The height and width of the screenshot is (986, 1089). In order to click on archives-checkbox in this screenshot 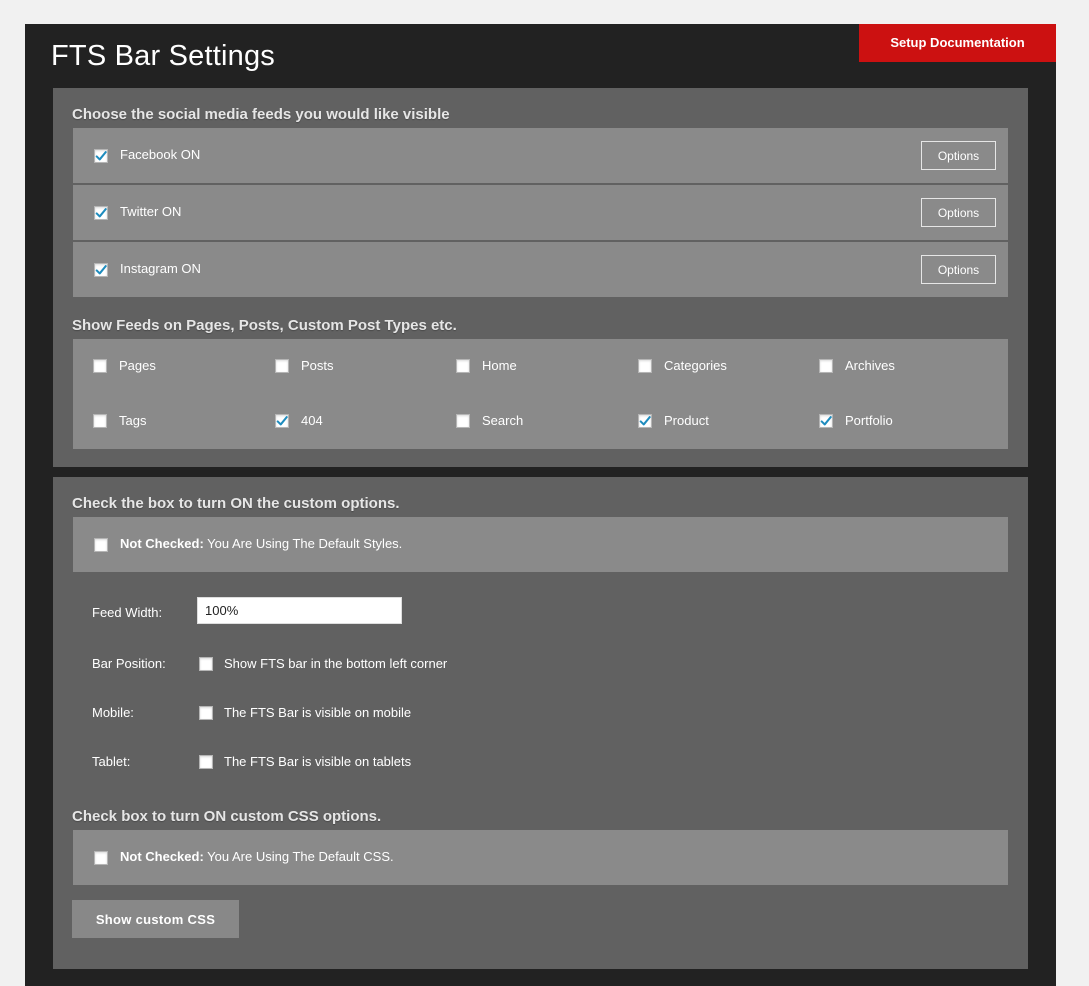, I will do `click(826, 366)`.